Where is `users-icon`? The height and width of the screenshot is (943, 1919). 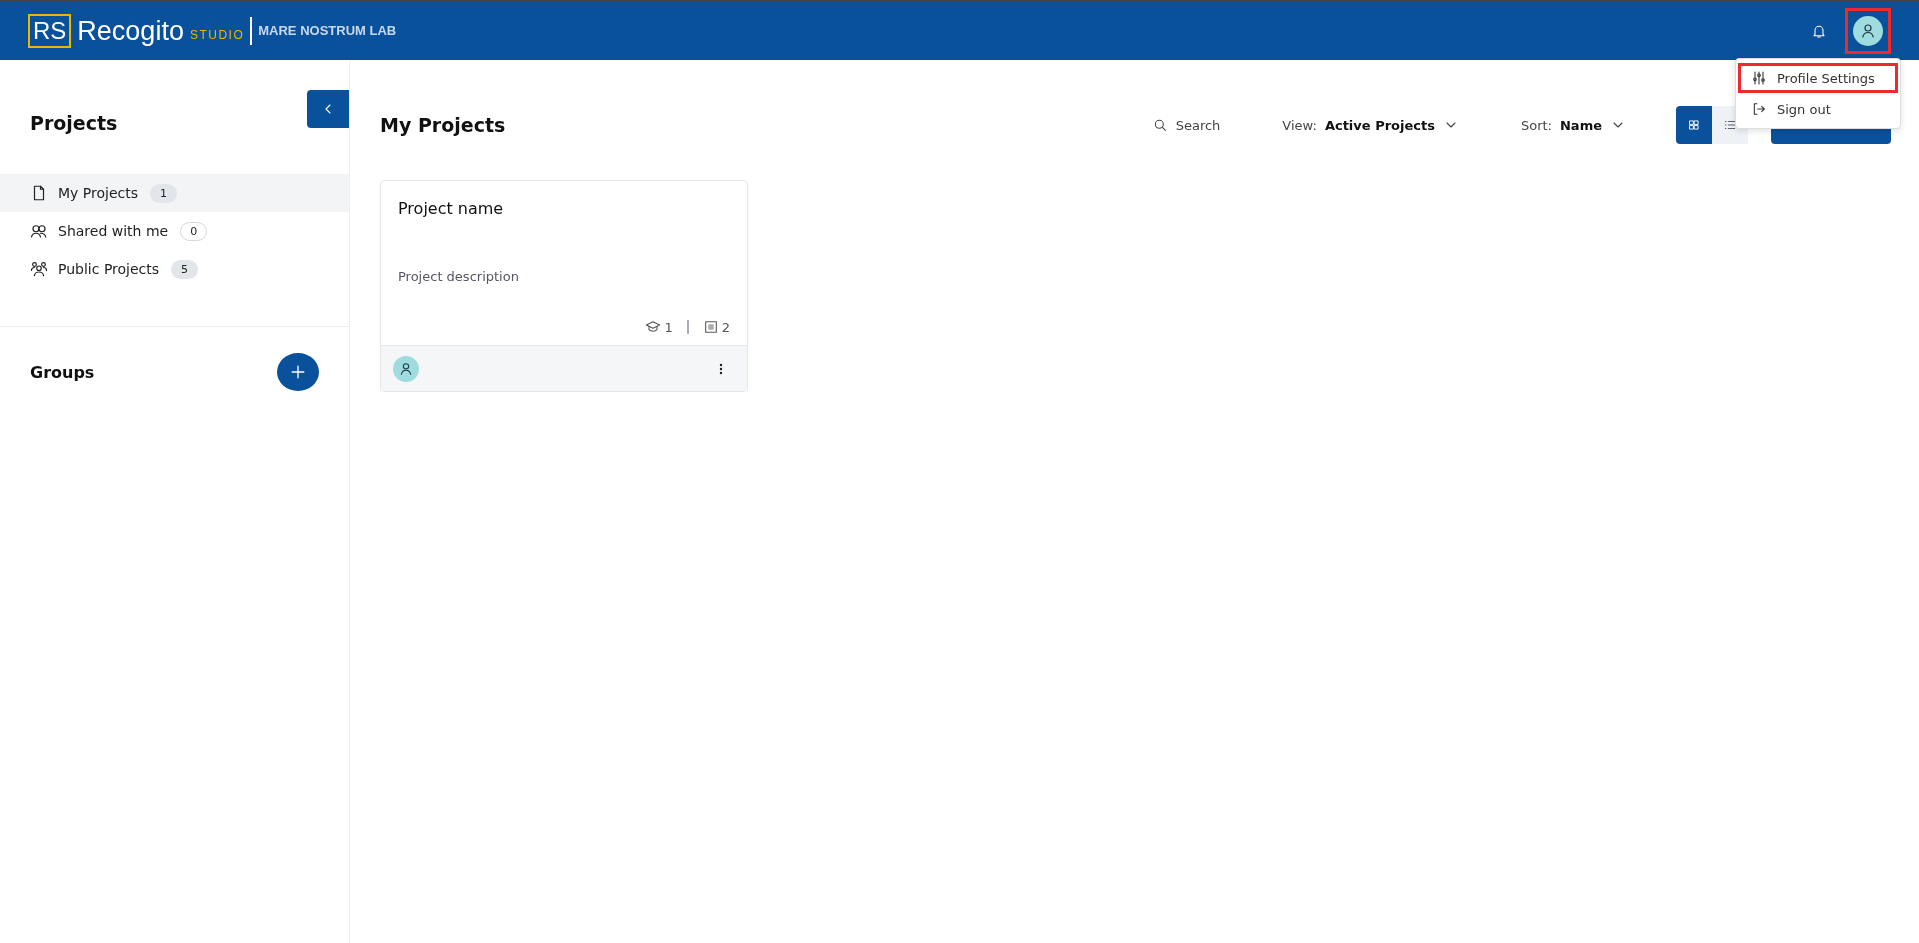
users-icon is located at coordinates (39, 231).